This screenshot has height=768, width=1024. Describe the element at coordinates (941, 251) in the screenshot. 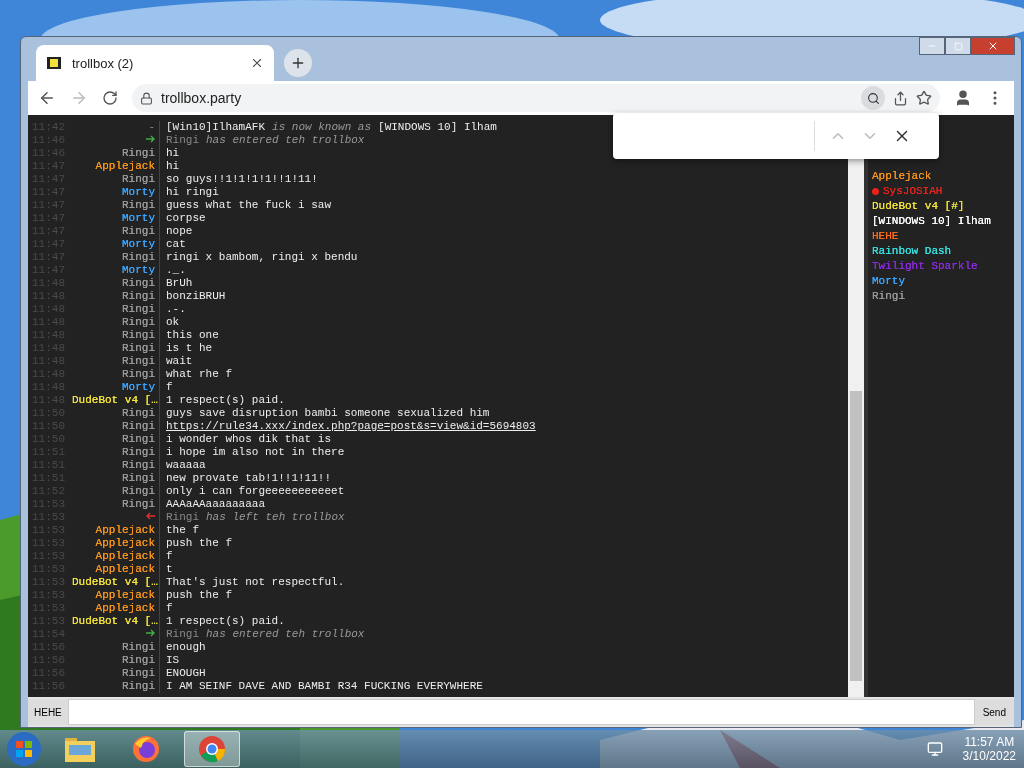

I see `user-name: Rainbow Dash` at that location.